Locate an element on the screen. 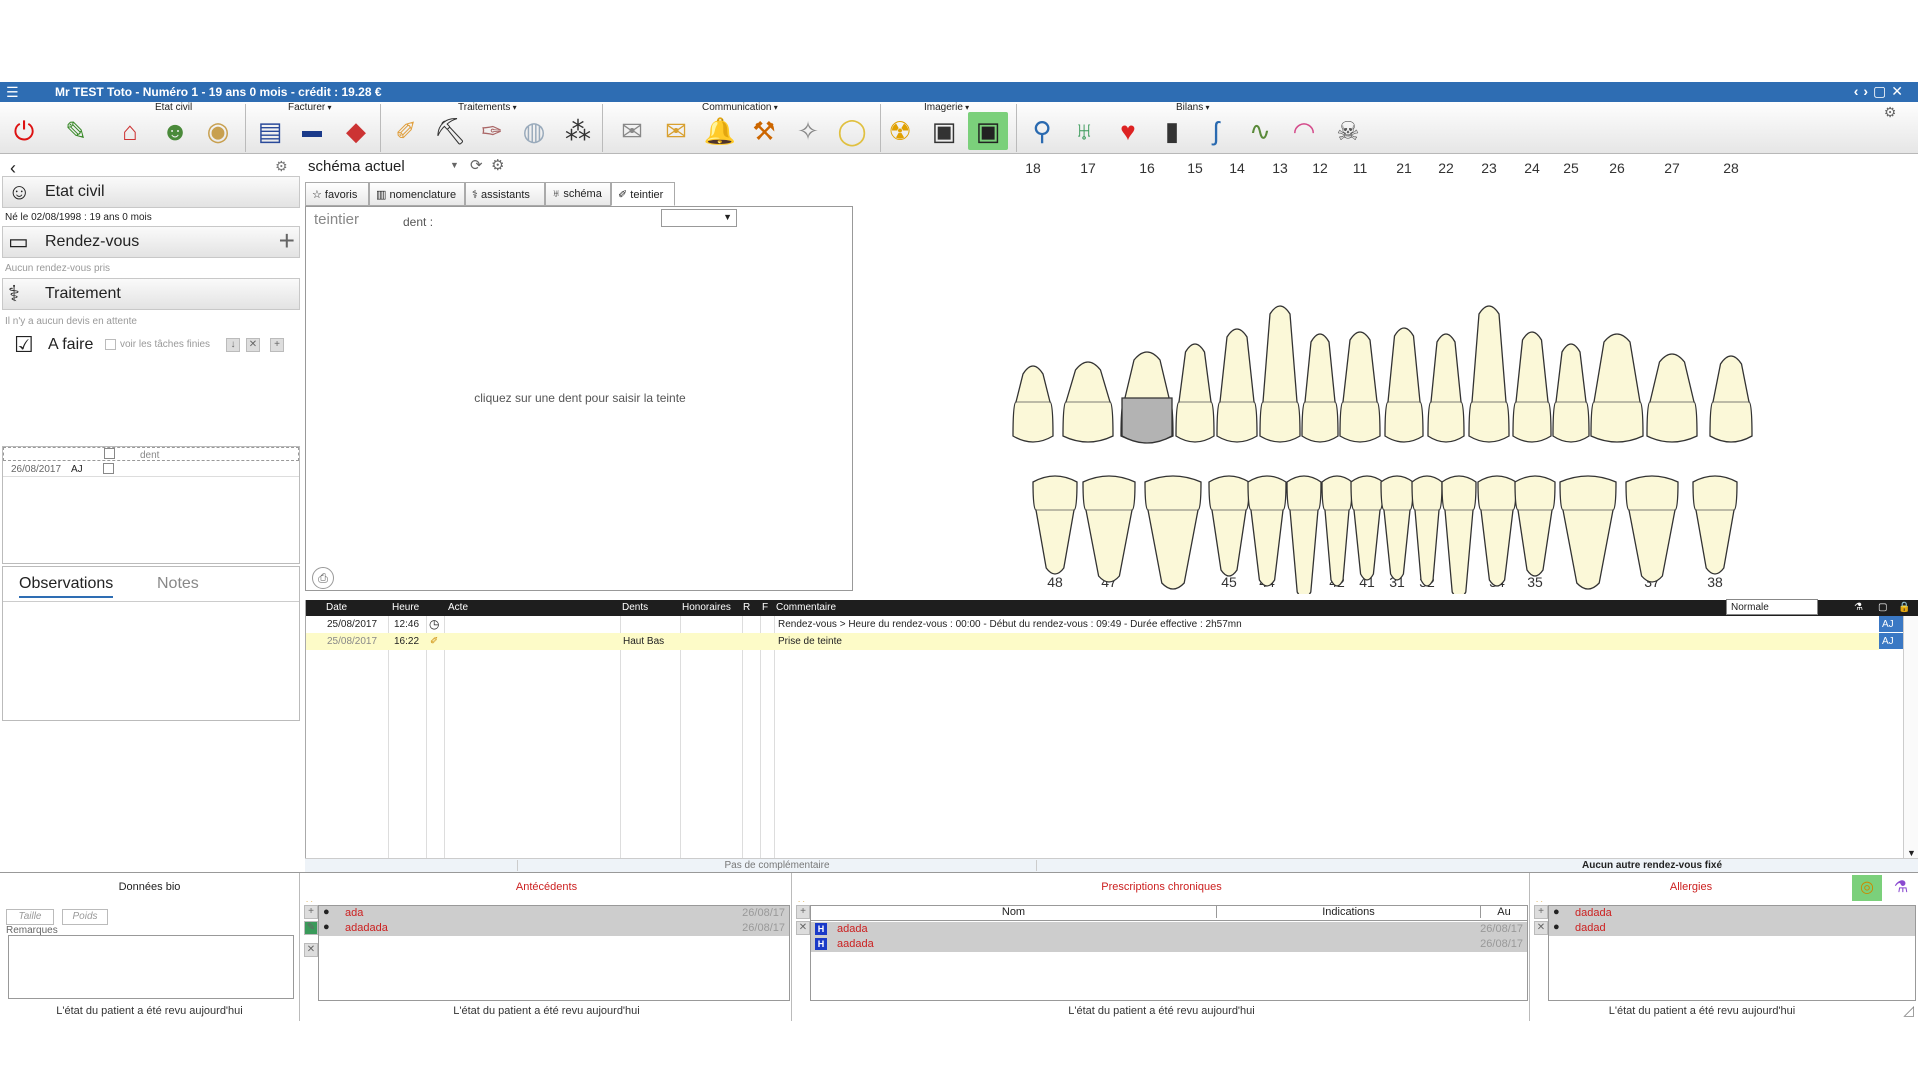  tab-assistants: ⚕ assistants is located at coordinates (505, 194).